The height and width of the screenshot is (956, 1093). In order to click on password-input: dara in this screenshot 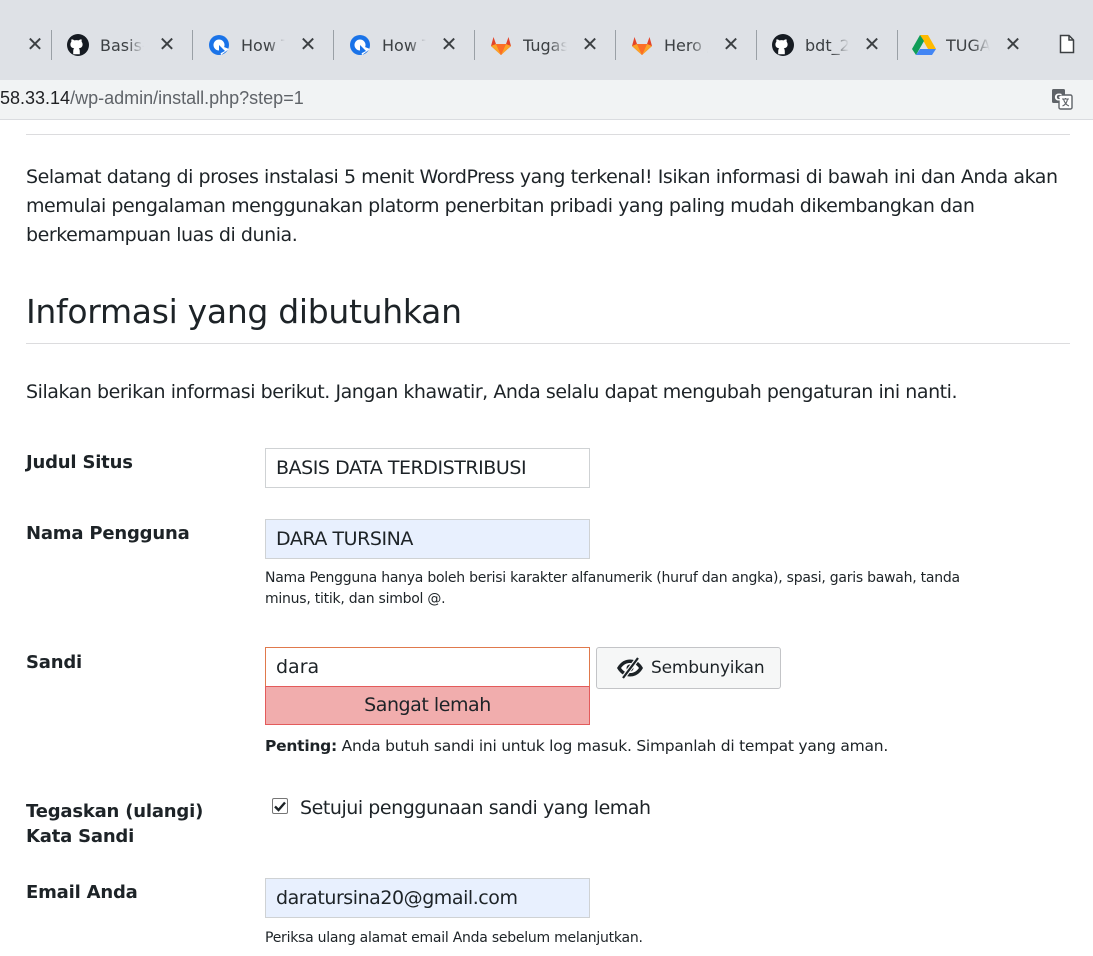, I will do `click(427, 667)`.